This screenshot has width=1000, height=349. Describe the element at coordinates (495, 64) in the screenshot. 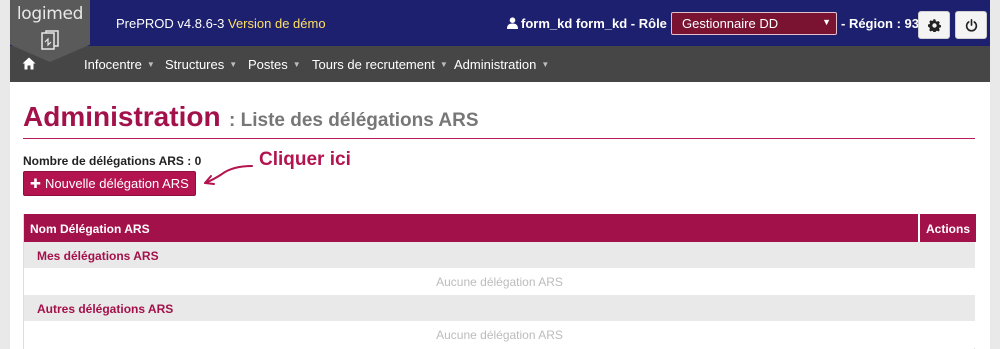

I see `menu-item-label: Administration` at that location.